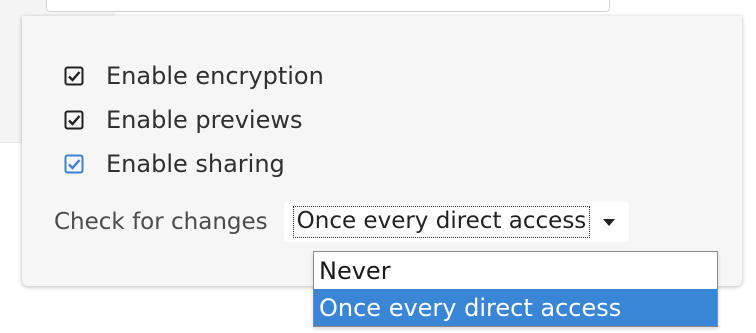 This screenshot has width=756, height=333. I want to click on dropdown-option-never: Never, so click(515, 270).